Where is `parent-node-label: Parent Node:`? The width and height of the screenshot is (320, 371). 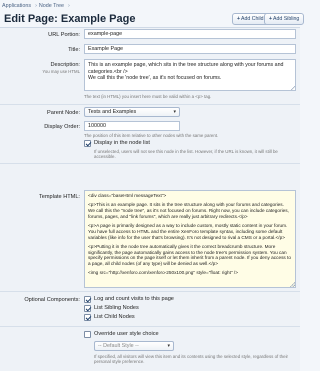 parent-node-label: Parent Node: is located at coordinates (63, 113).